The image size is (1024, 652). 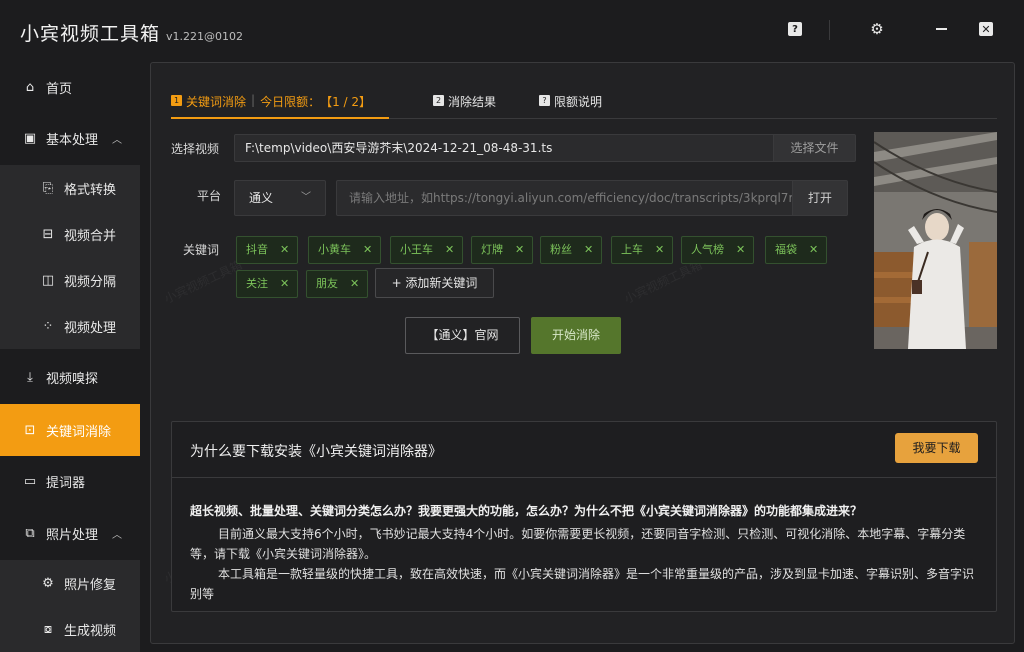 What do you see at coordinates (216, 102) in the screenshot?
I see `tab-label: 关键词消除` at bounding box center [216, 102].